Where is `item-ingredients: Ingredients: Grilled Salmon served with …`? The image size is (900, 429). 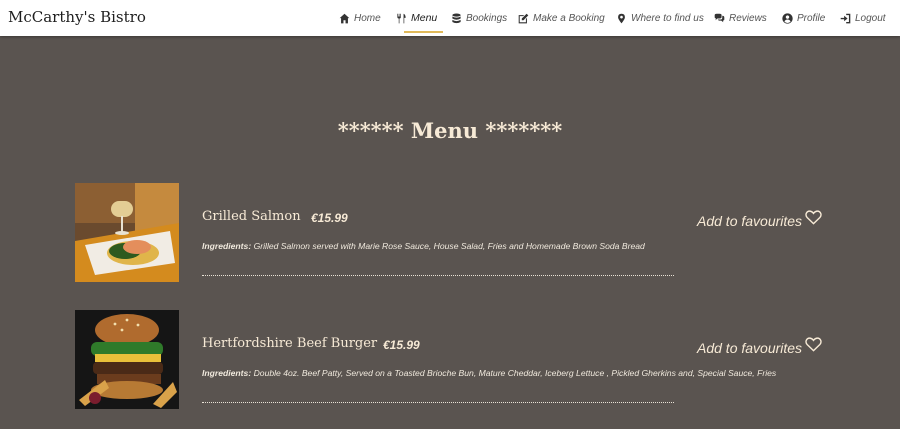
item-ingredients: Ingredients: Grilled Salmon served with … is located at coordinates (423, 246).